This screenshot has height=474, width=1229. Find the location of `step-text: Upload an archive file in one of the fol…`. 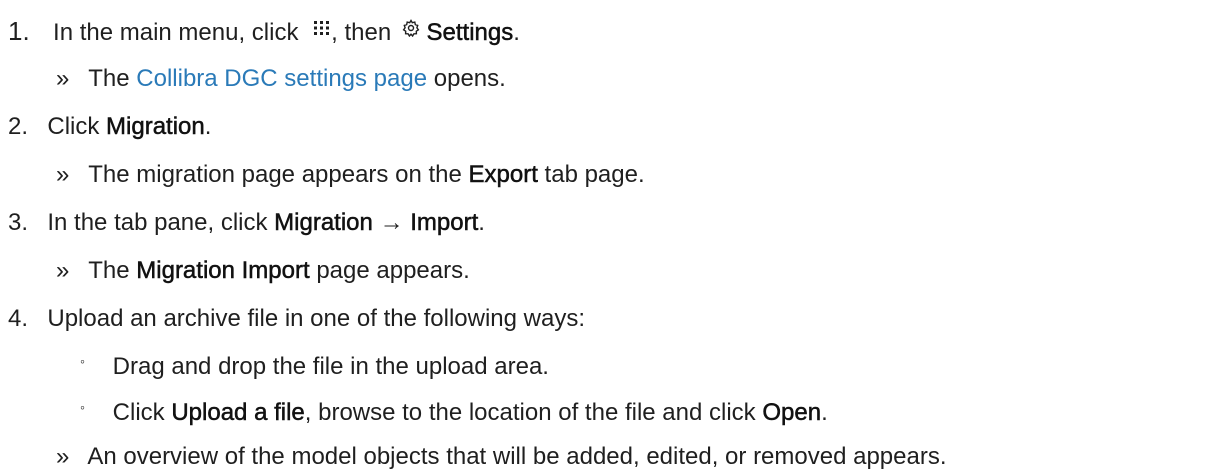

step-text: Upload an archive file in one of the fol… is located at coordinates (316, 318).